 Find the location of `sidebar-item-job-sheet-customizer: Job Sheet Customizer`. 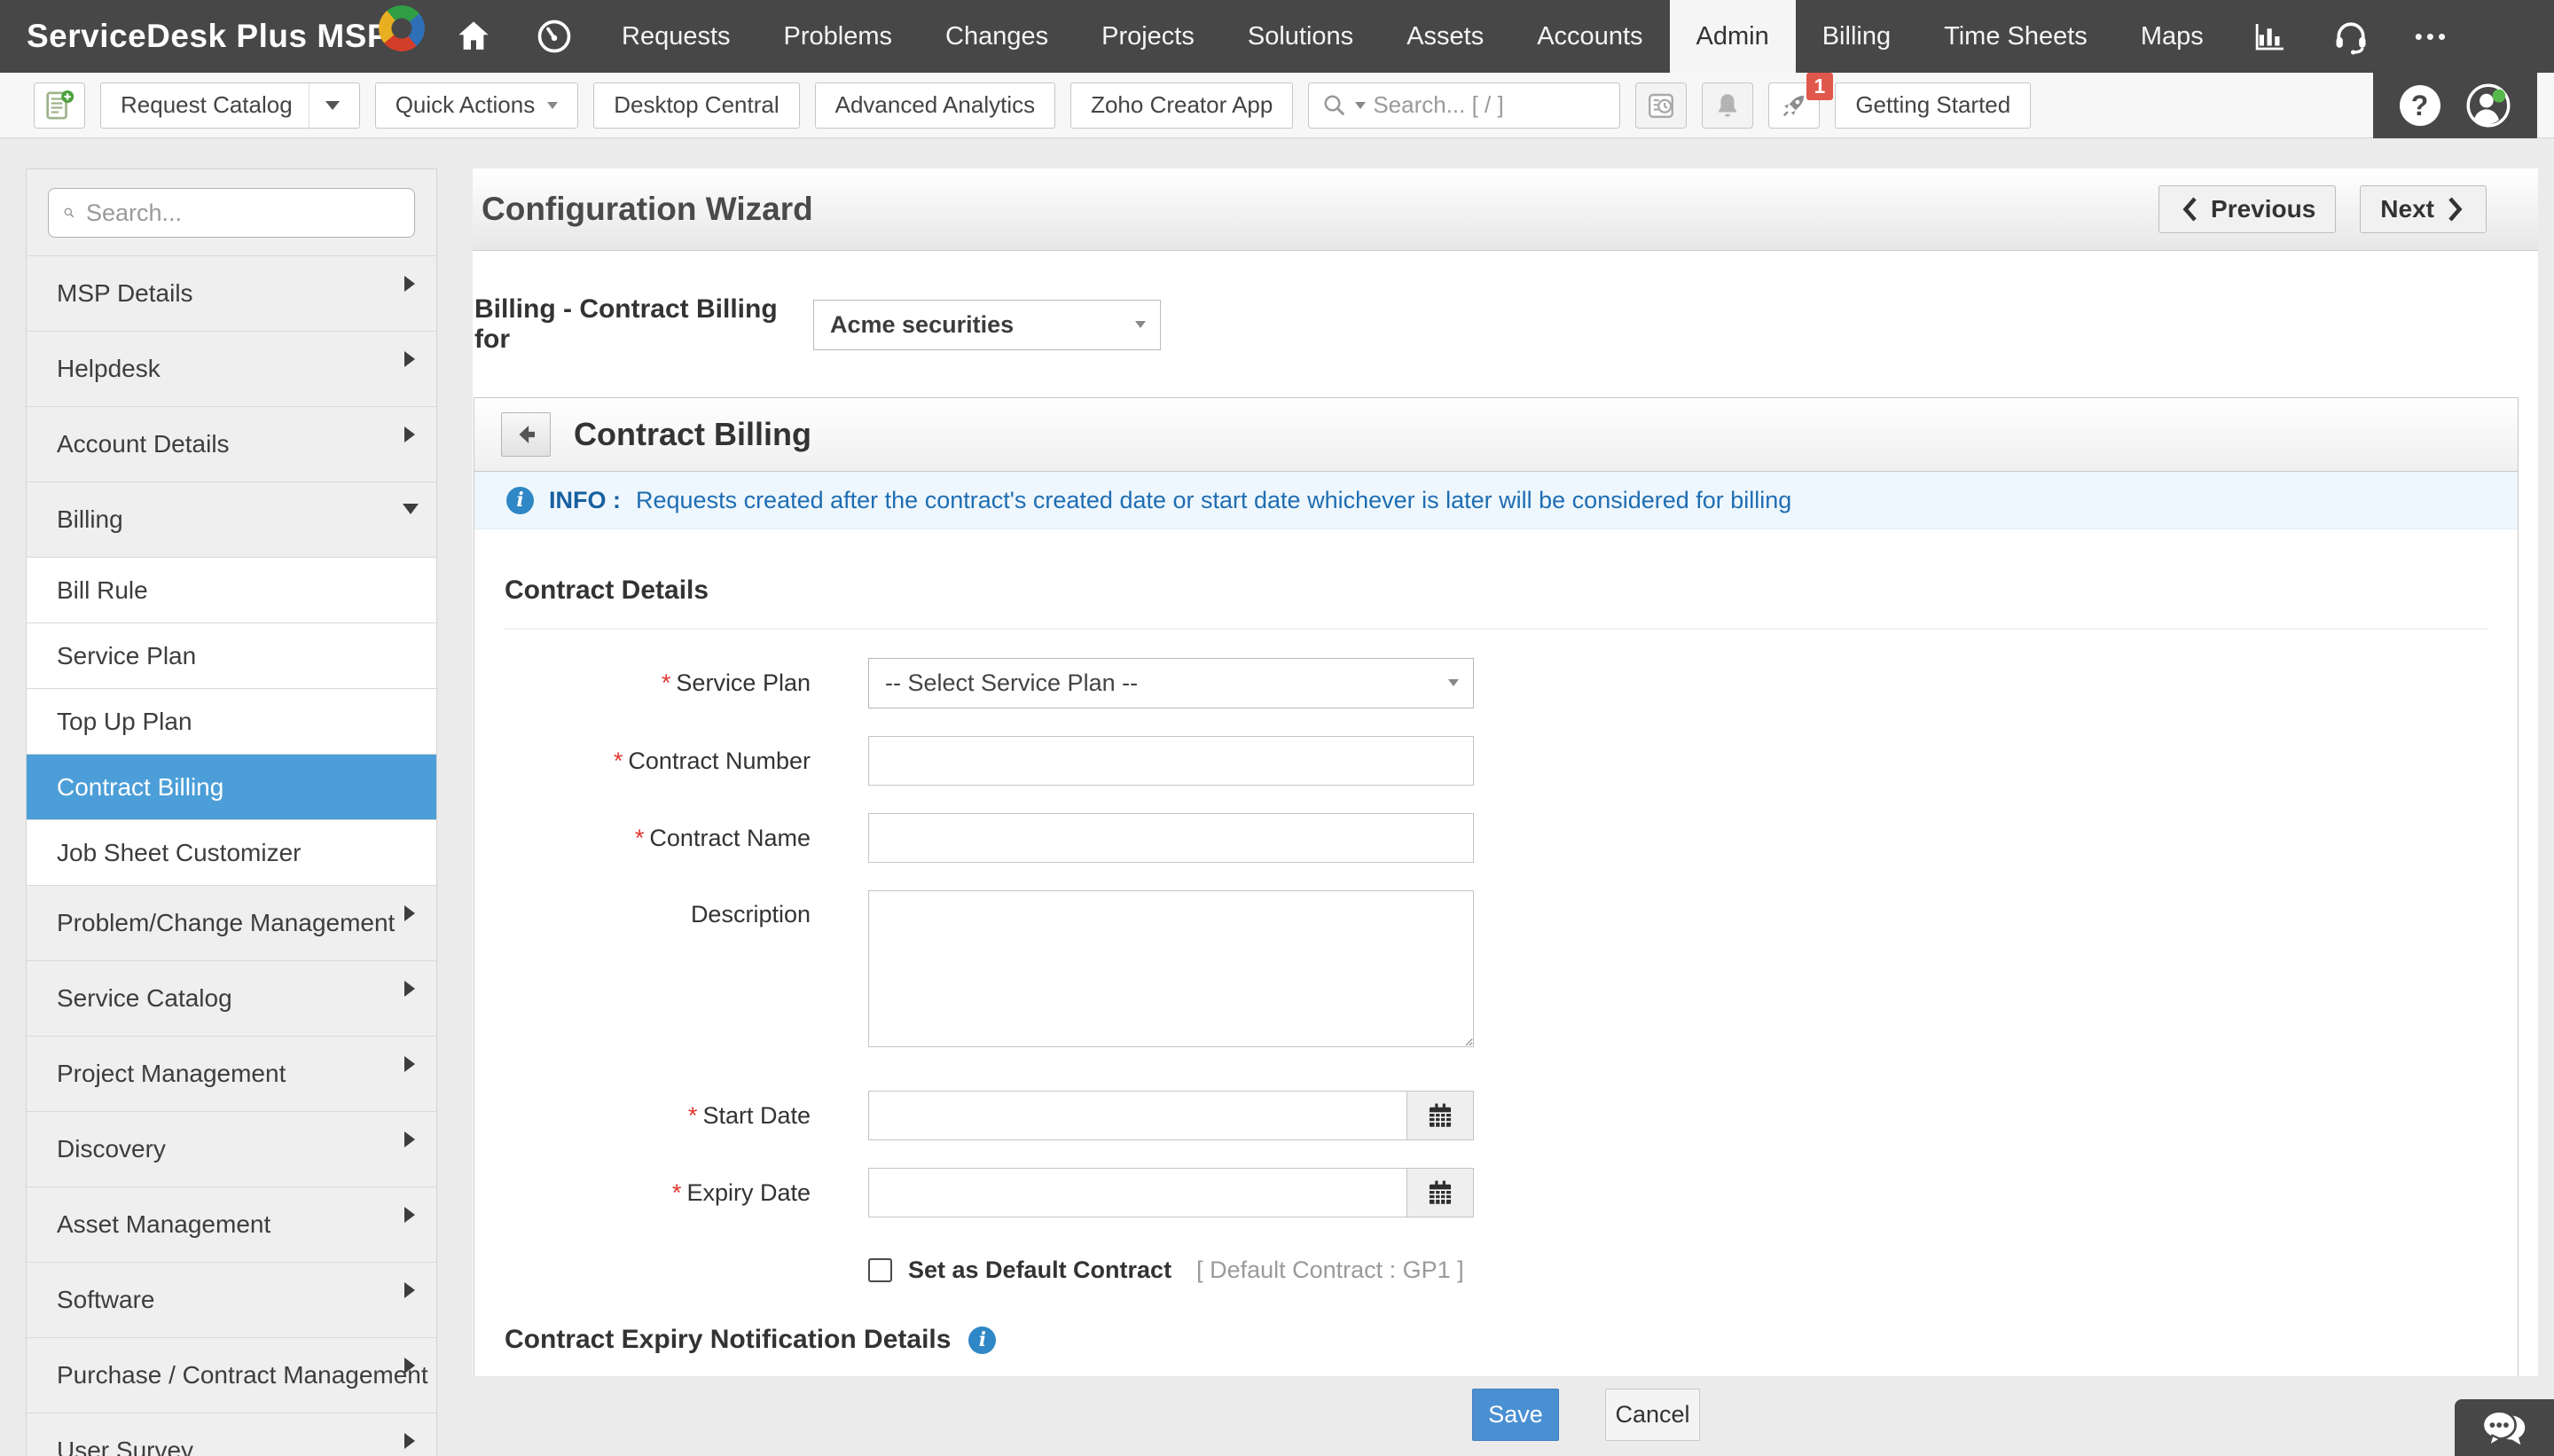

sidebar-item-job-sheet-customizer: Job Sheet Customizer is located at coordinates (231, 852).